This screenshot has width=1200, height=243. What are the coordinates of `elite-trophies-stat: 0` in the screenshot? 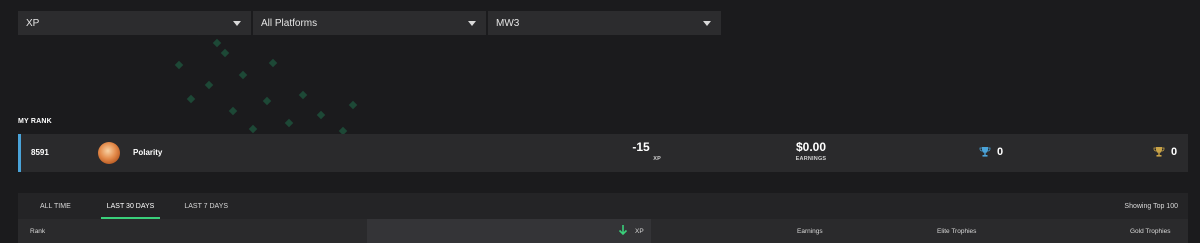 It's located at (991, 152).